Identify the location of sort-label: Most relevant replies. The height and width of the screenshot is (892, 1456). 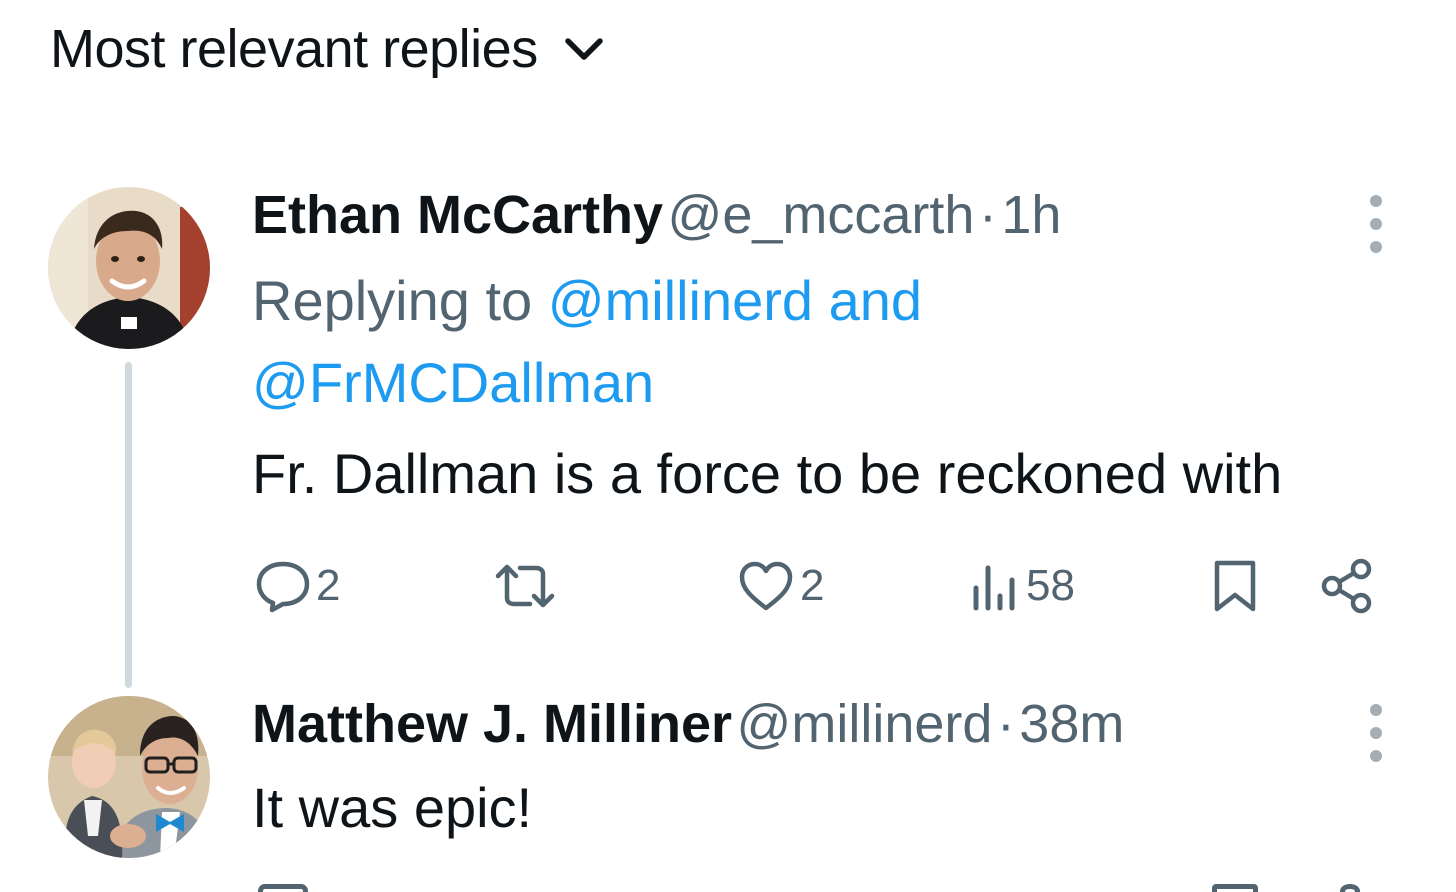
(294, 49).